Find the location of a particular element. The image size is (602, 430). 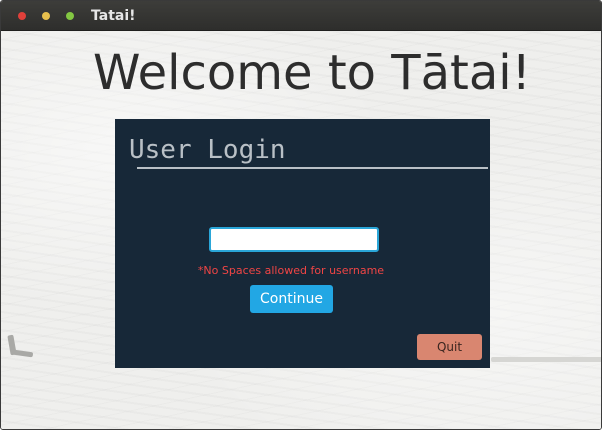

continue-button: Continue is located at coordinates (291, 299).